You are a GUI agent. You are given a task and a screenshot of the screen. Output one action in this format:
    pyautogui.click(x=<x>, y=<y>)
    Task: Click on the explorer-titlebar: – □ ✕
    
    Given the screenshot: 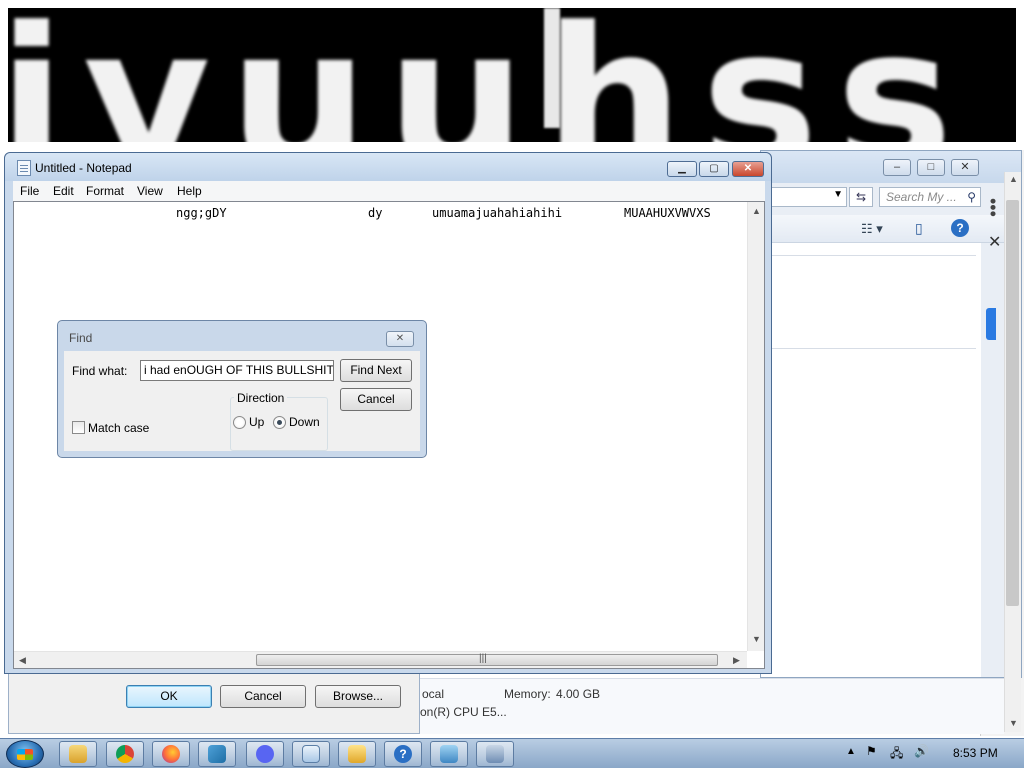 What is the action you would take?
    pyautogui.click(x=891, y=167)
    